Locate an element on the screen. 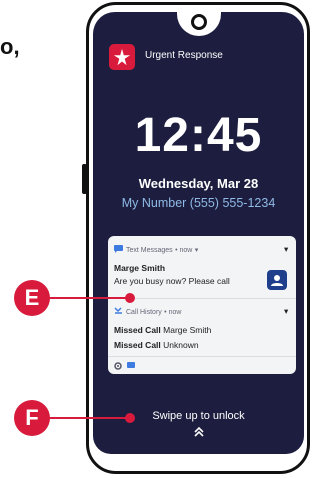 Image resolution: width=320 pixels, height=480 pixels. double-chevron-up-icon is located at coordinates (198, 432).